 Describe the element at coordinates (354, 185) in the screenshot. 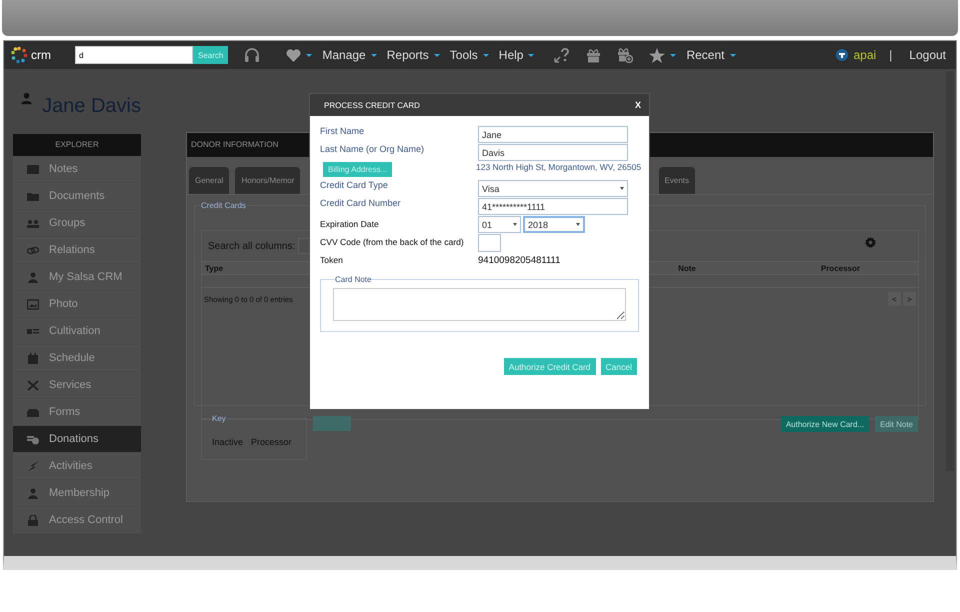

I see `field-label: Credit Card Type` at that location.